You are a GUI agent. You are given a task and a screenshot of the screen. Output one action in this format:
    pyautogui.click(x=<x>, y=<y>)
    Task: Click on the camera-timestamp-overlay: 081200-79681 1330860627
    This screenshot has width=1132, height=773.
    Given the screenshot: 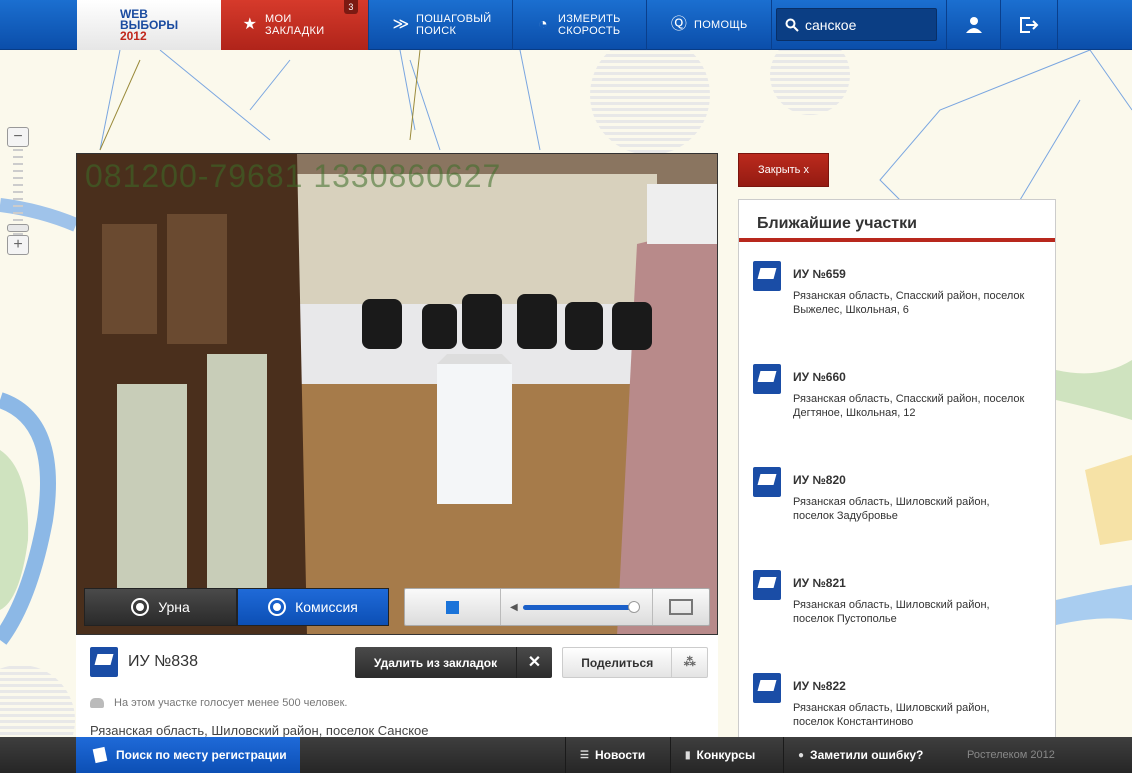 What is the action you would take?
    pyautogui.click(x=293, y=176)
    